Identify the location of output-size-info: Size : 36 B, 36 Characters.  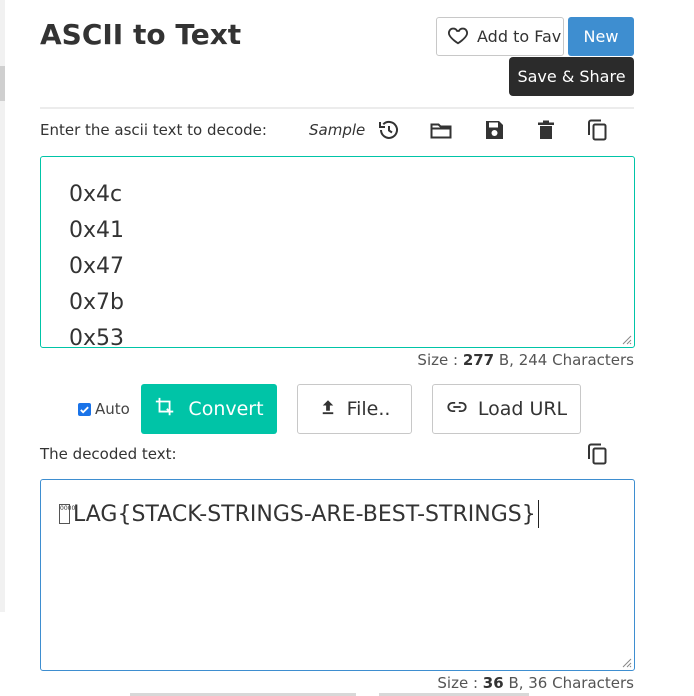
(535, 683).